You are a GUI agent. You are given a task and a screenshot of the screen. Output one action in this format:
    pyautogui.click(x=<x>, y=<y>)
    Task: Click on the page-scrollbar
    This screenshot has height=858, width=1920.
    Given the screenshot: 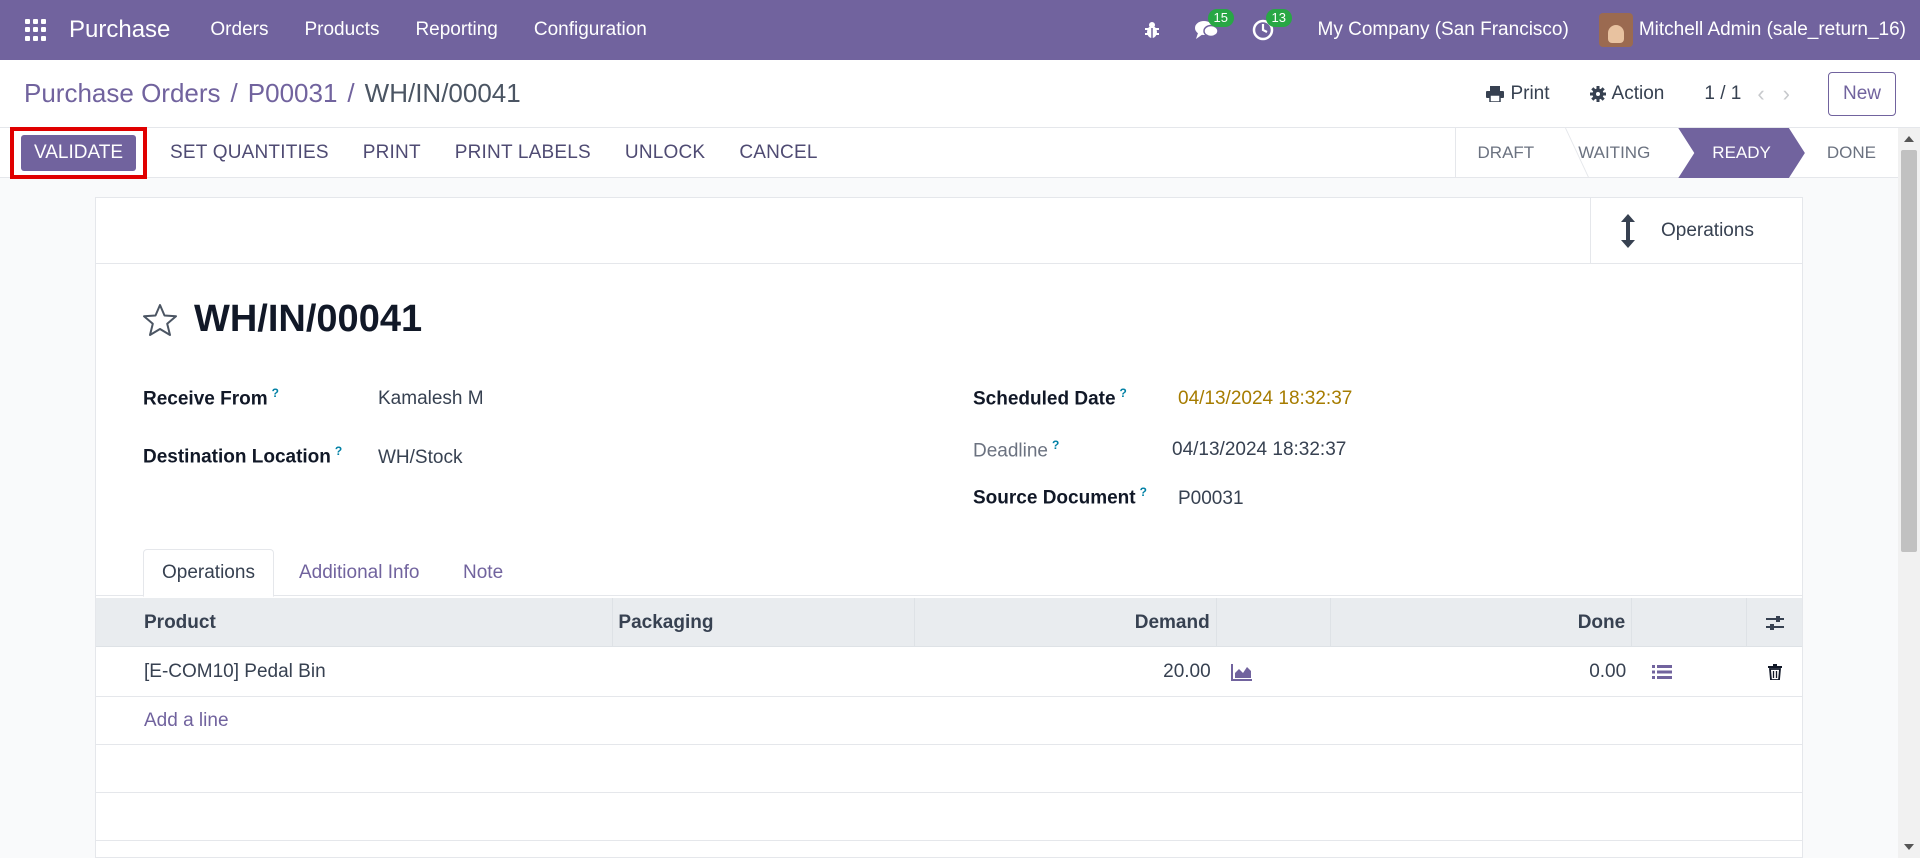 What is the action you would take?
    pyautogui.click(x=1909, y=493)
    